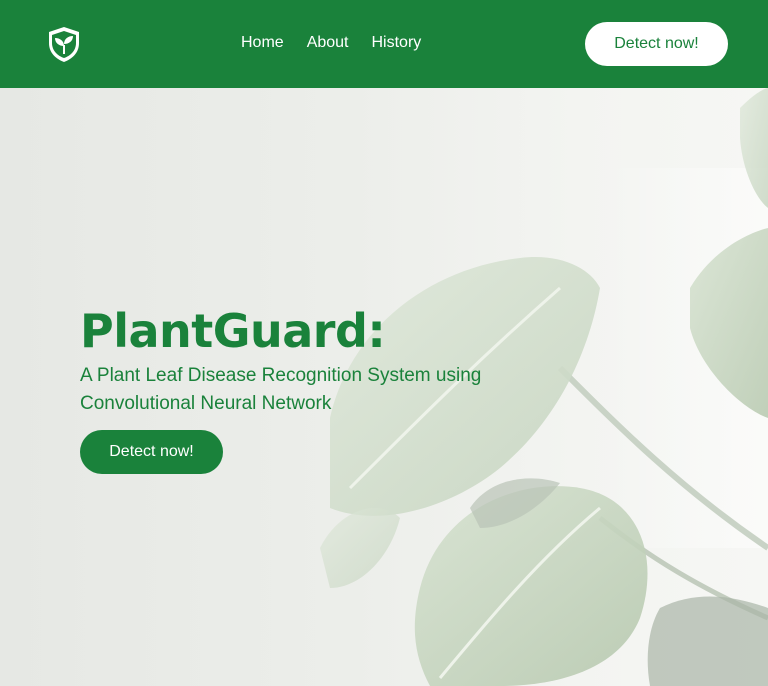 Image resolution: width=768 pixels, height=686 pixels. Describe the element at coordinates (328, 43) in the screenshot. I see `nav-link-about: About` at that location.